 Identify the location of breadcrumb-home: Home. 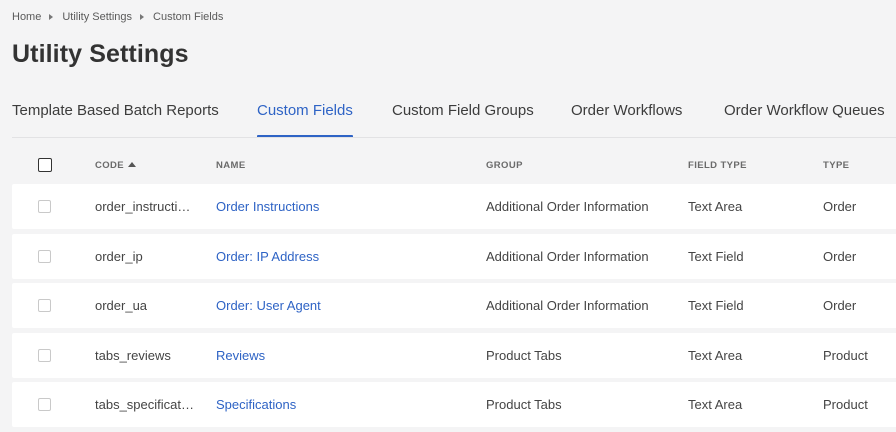
(26, 17).